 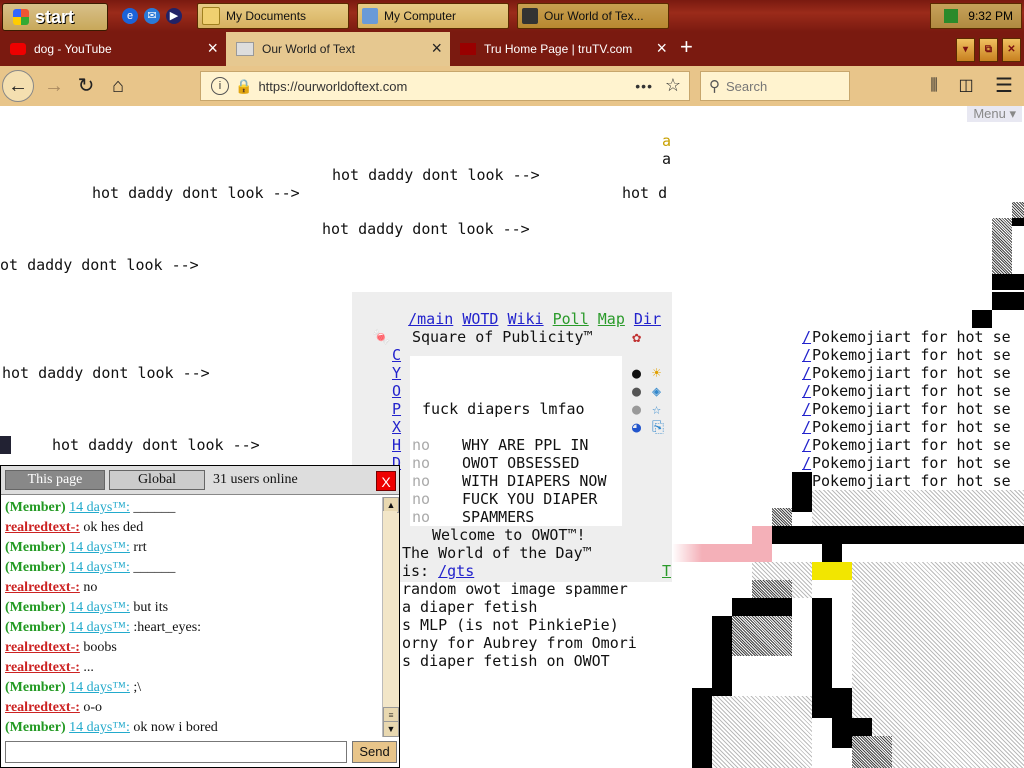 I want to click on wotd-link: /gts, so click(x=456, y=571).